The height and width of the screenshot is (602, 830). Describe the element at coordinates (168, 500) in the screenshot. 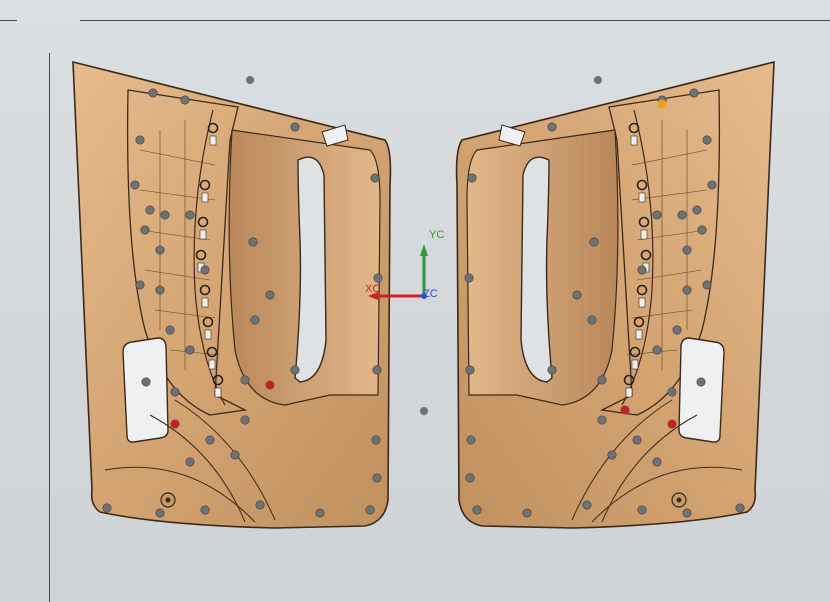

I see `door-panel-left-speaker-hole` at that location.